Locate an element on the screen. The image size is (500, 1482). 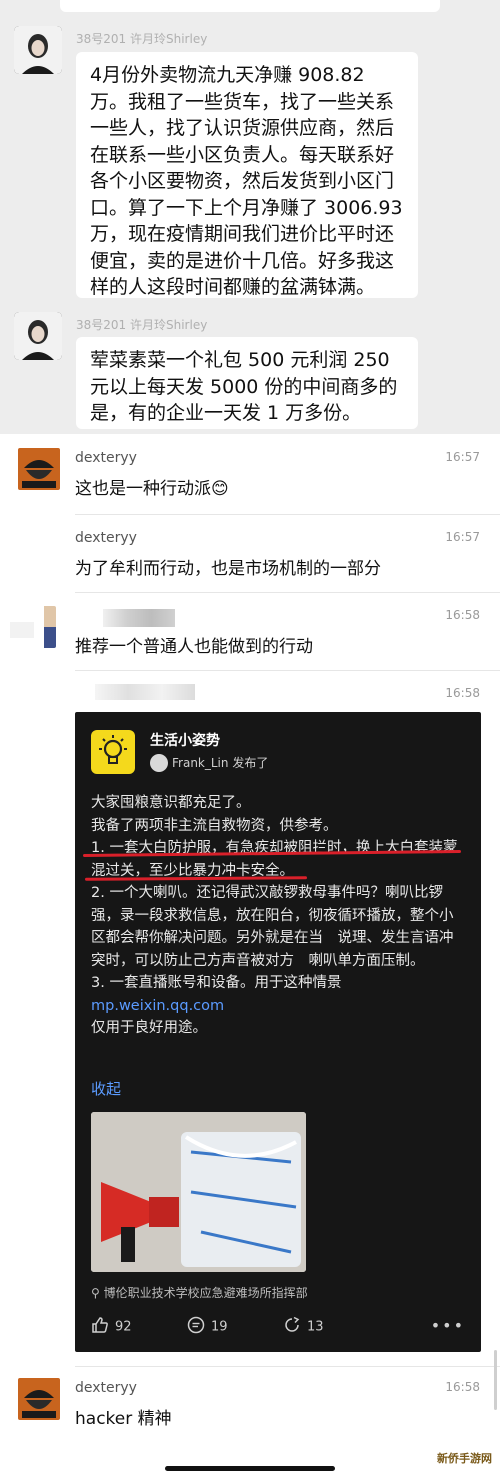
collapse-link: 收起 is located at coordinates (106, 1088).